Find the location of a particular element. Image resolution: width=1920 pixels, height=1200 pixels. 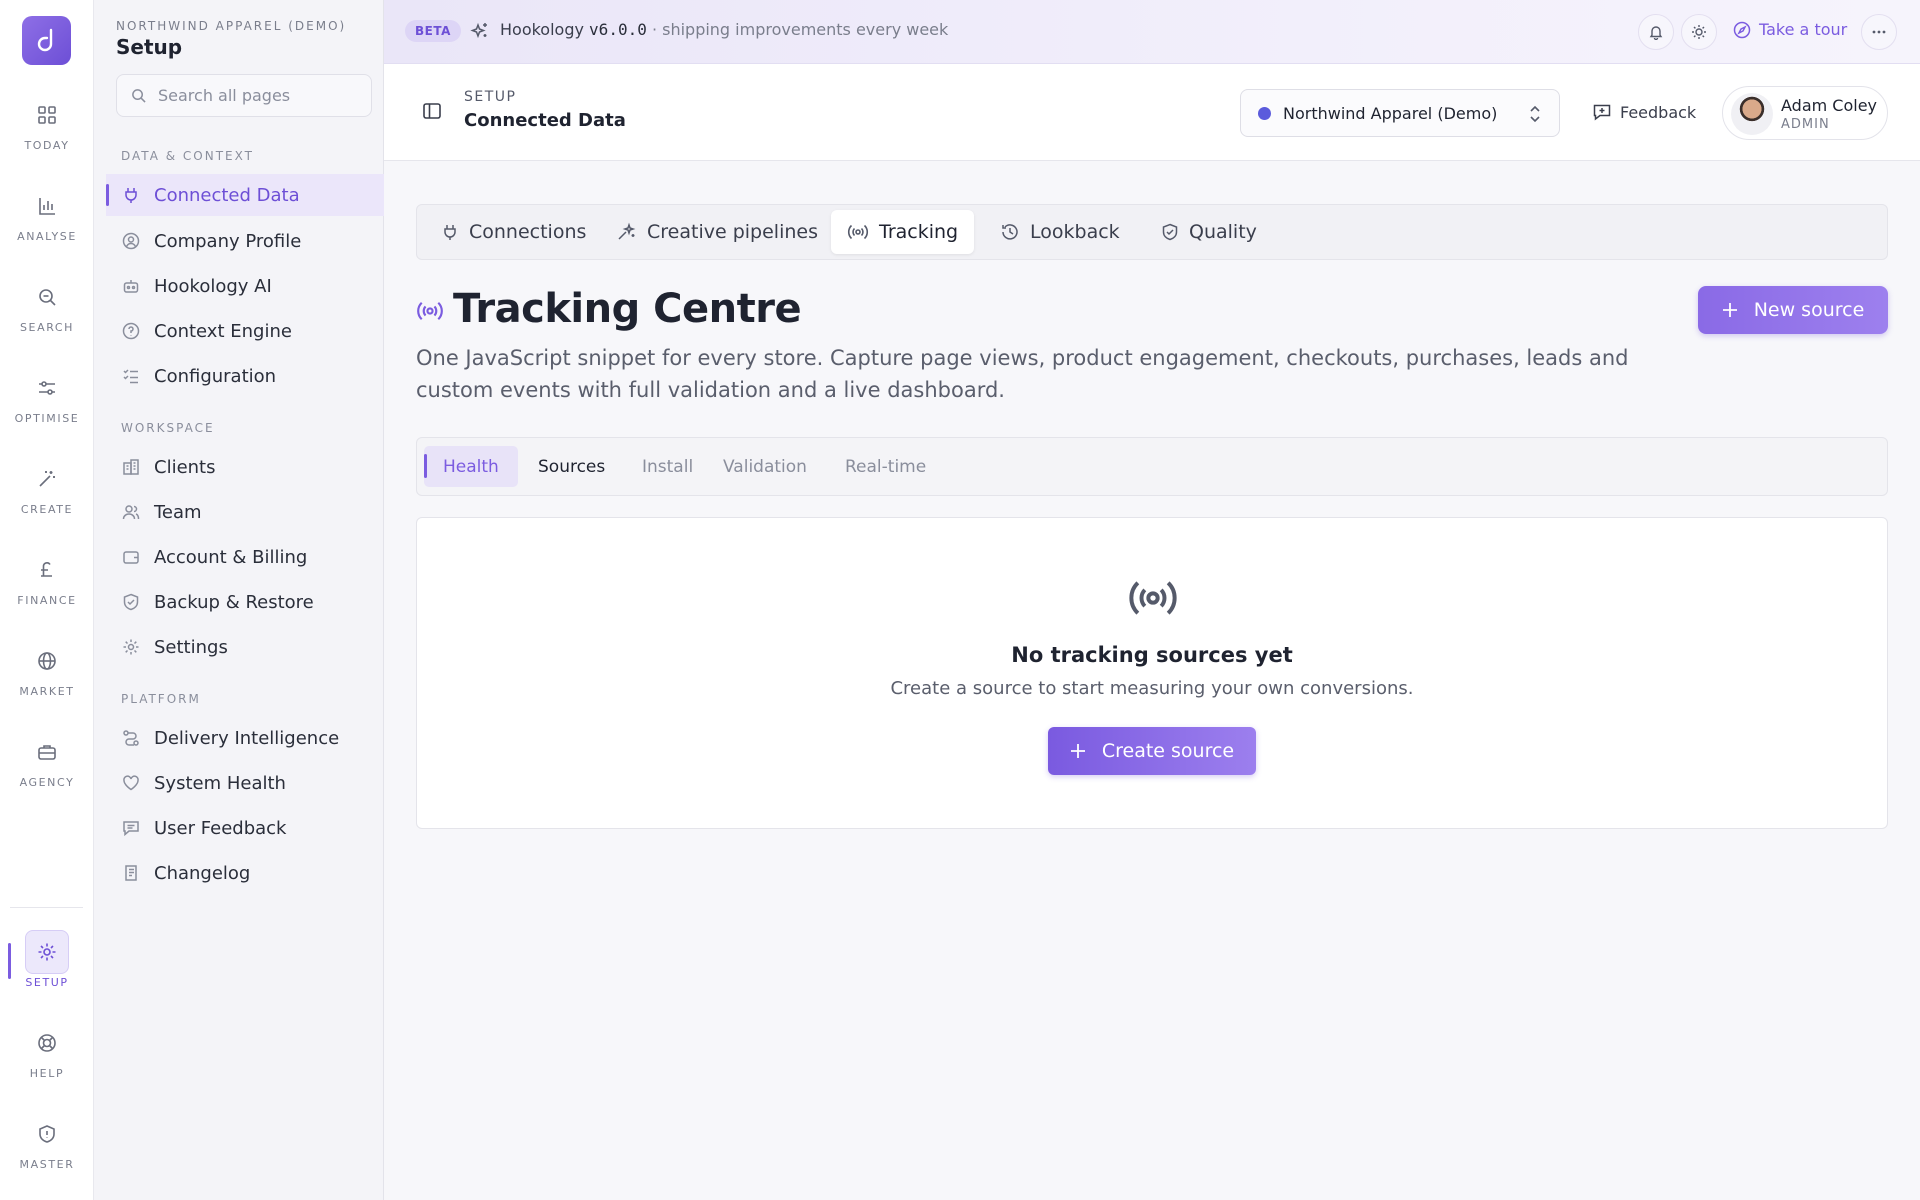

user-menu: Adam Coley ADMIN is located at coordinates (1805, 113).